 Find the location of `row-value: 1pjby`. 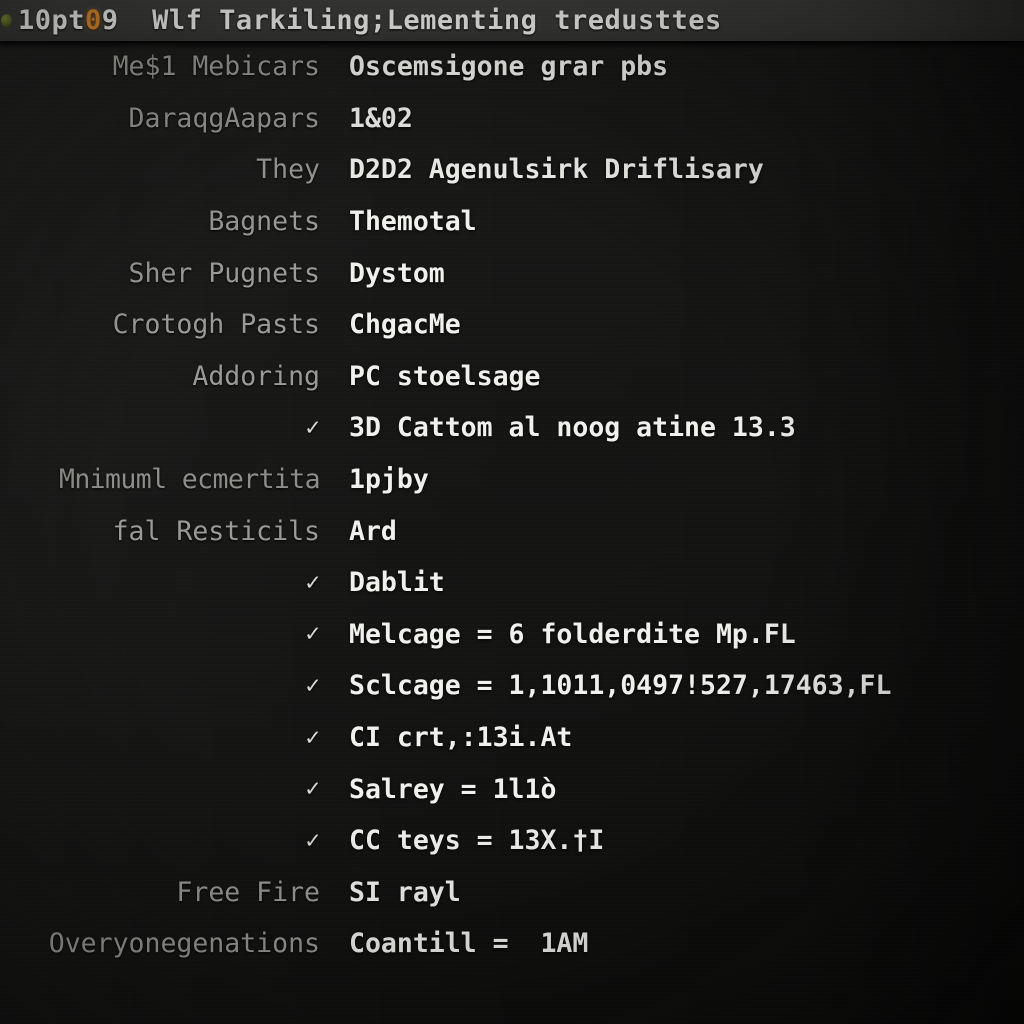

row-value: 1pjby is located at coordinates (389, 480).